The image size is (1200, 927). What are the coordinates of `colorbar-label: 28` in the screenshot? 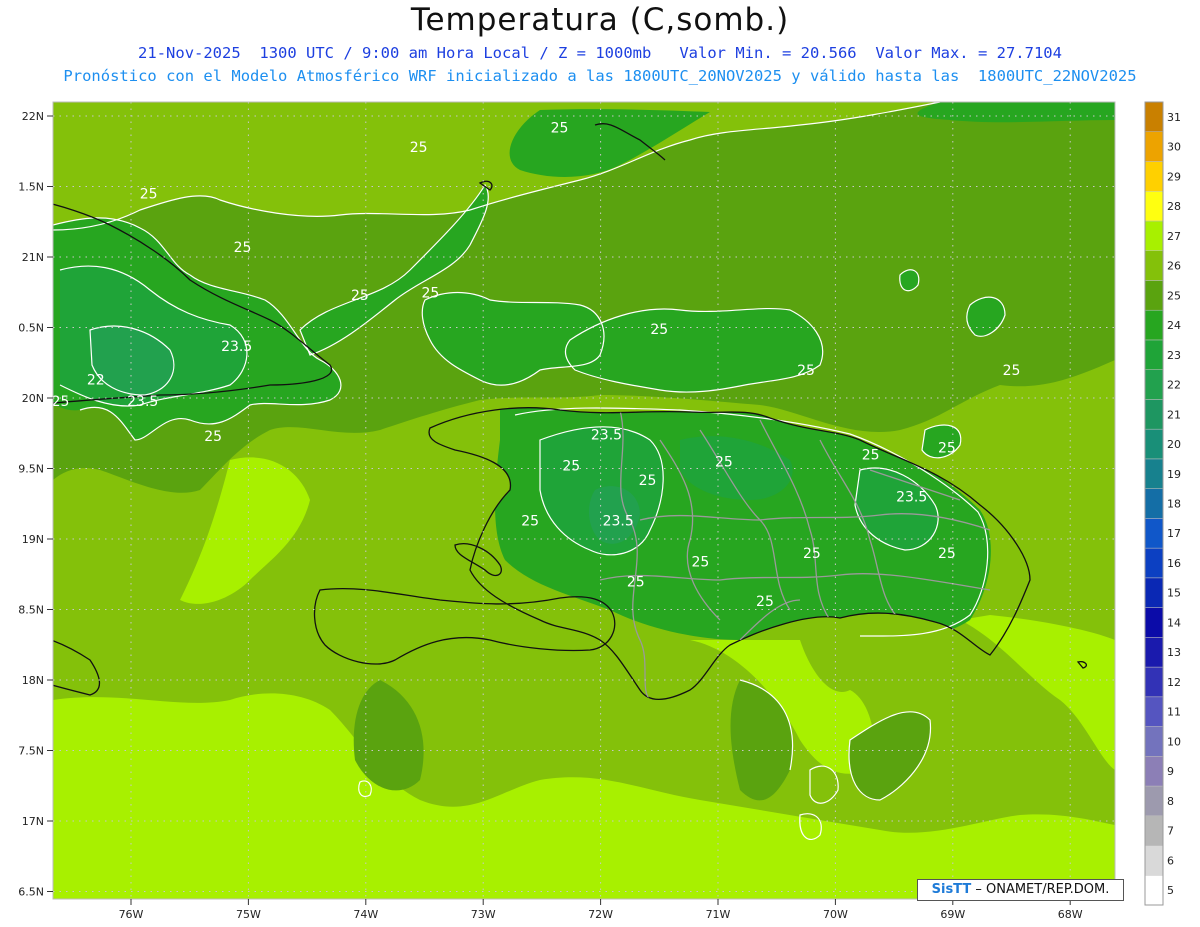 It's located at (1174, 206).